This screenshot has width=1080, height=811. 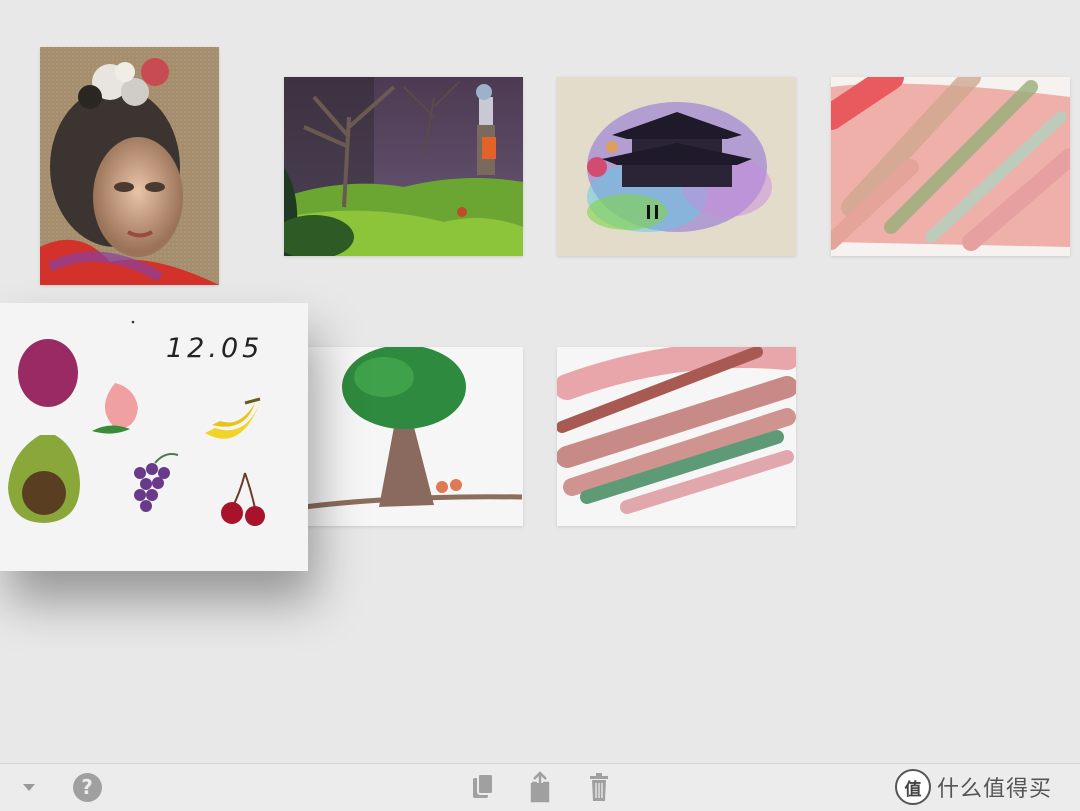 I want to click on drawing-date-label: 12.05, so click(x=215, y=348).